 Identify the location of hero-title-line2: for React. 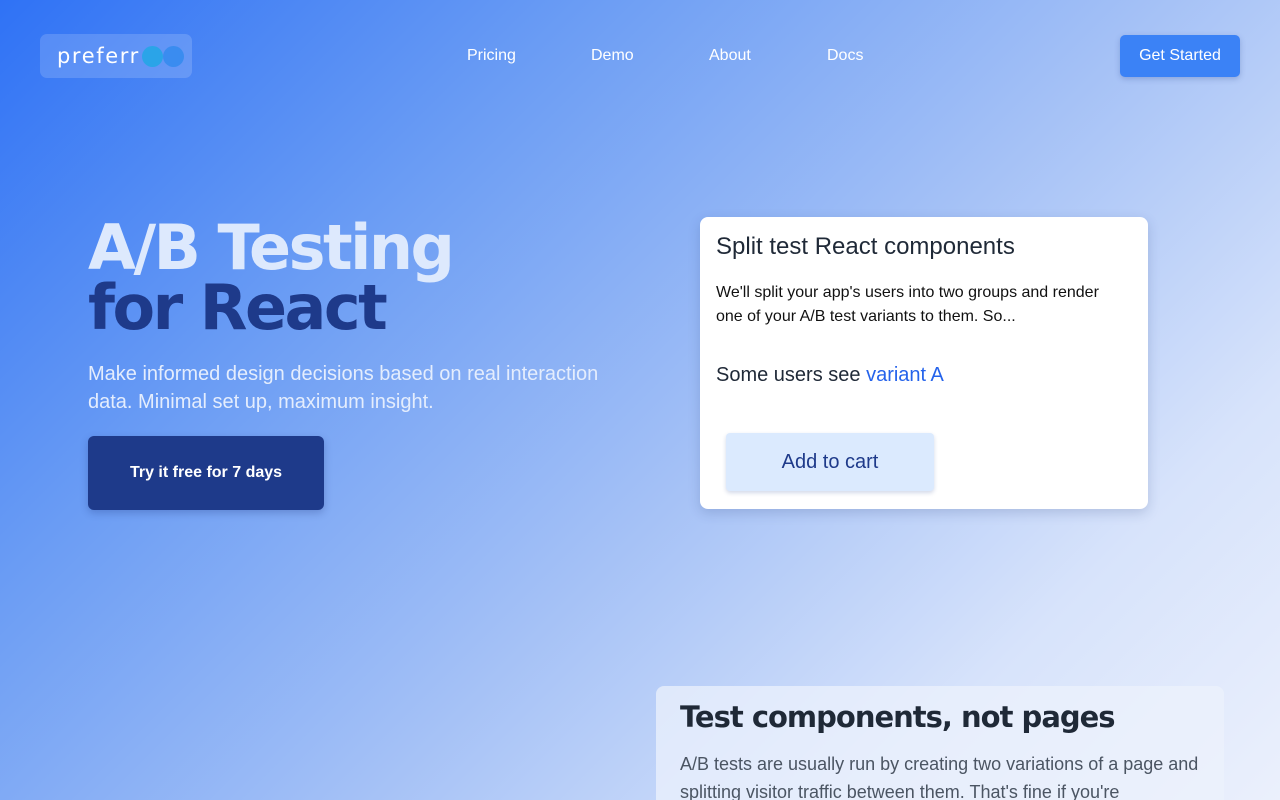
(238, 307).